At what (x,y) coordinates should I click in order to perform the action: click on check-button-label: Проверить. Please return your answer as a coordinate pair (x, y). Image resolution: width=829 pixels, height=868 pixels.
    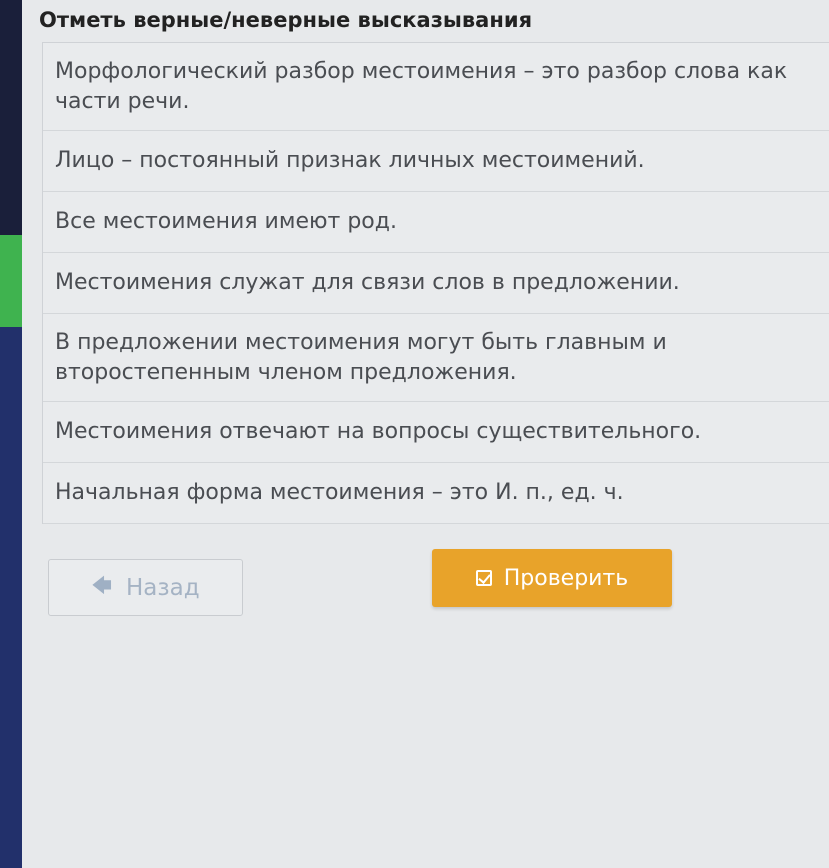
    Looking at the image, I should click on (566, 578).